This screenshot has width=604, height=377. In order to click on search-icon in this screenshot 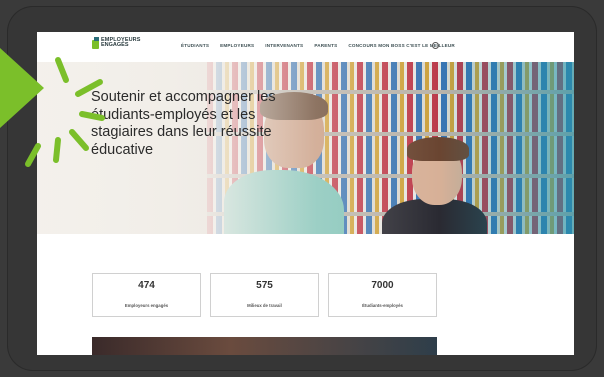, I will do `click(435, 45)`.